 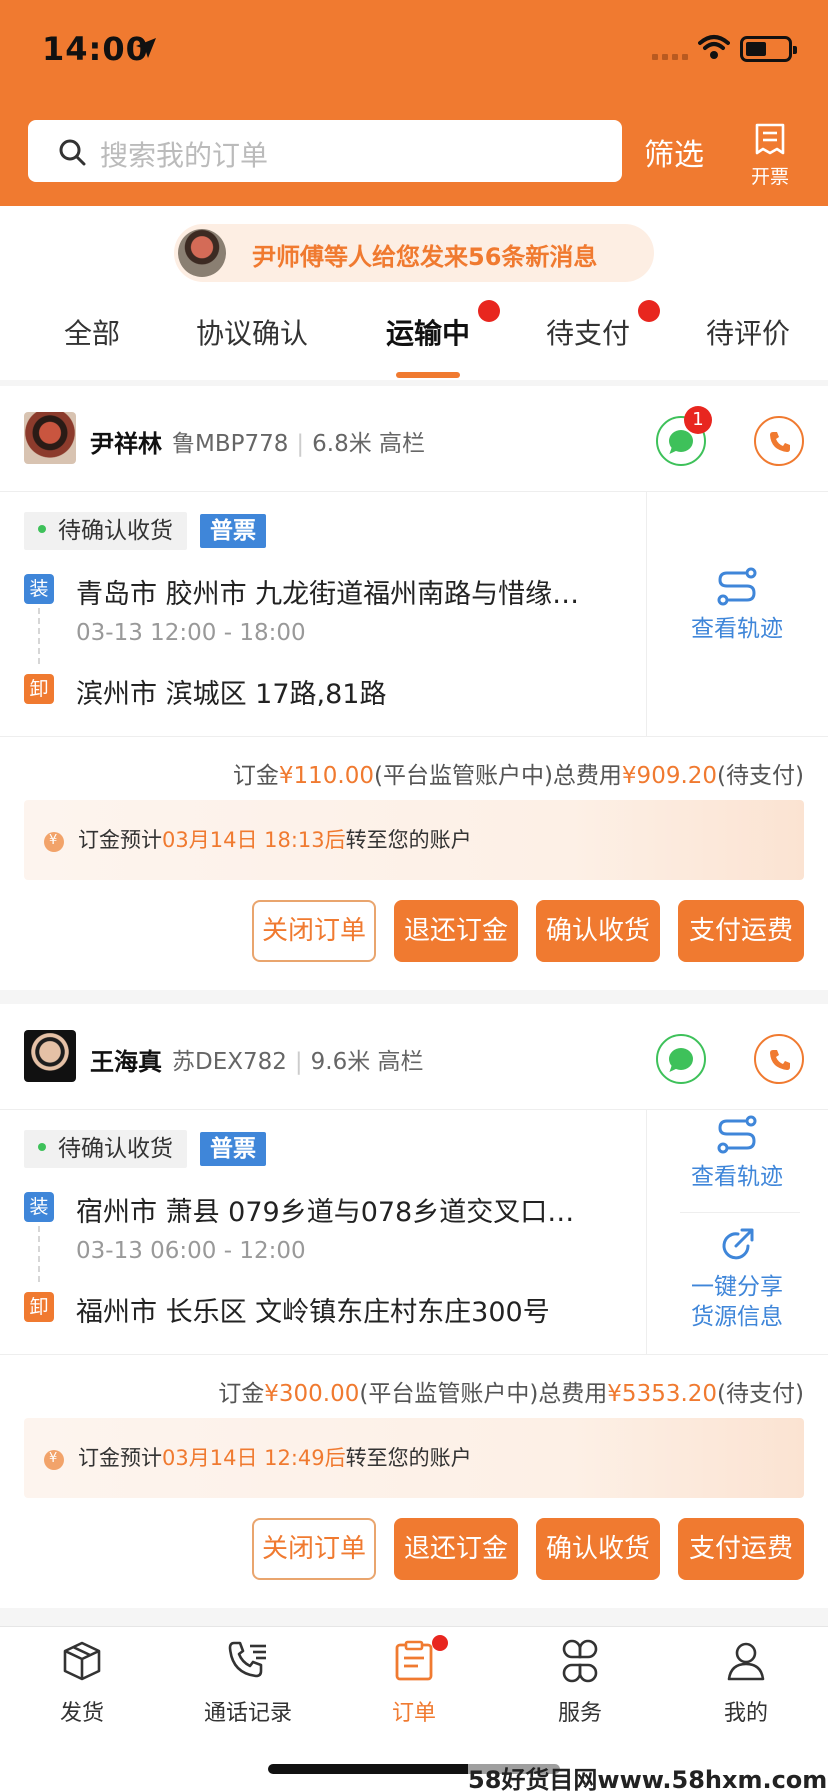 I want to click on tabbar-services-label: 服务, so click(x=579, y=1713).